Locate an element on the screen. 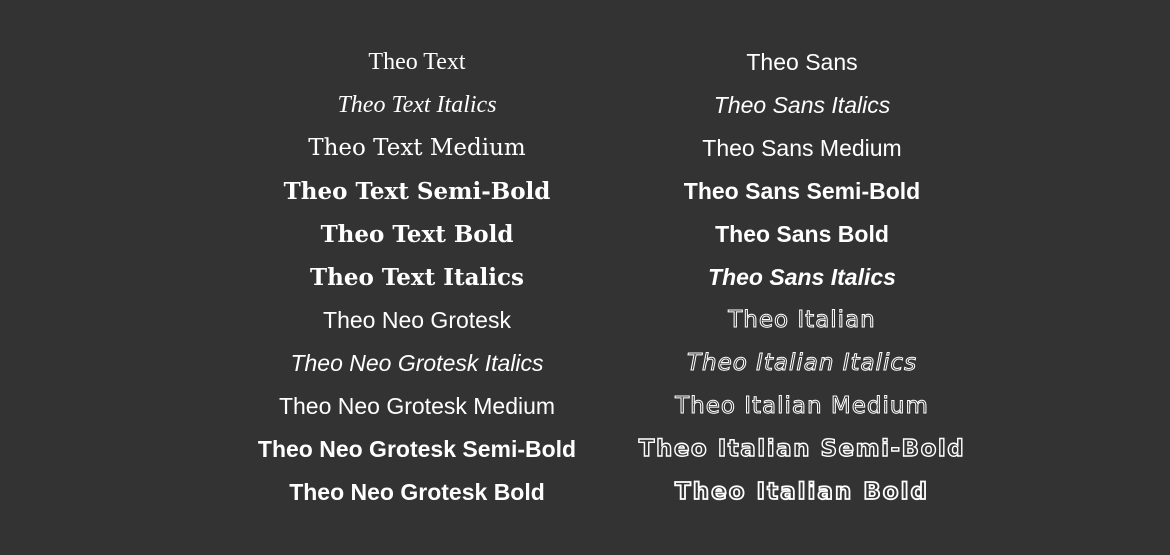 The width and height of the screenshot is (1170, 555). font-sample-theo-italian-italics: Theo Italian Italics is located at coordinates (802, 363).